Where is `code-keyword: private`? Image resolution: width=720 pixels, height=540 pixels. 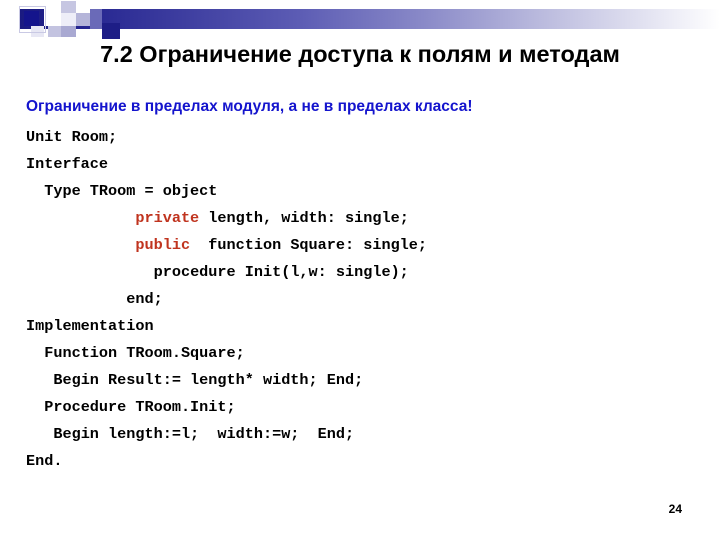 code-keyword: private is located at coordinates (167, 218).